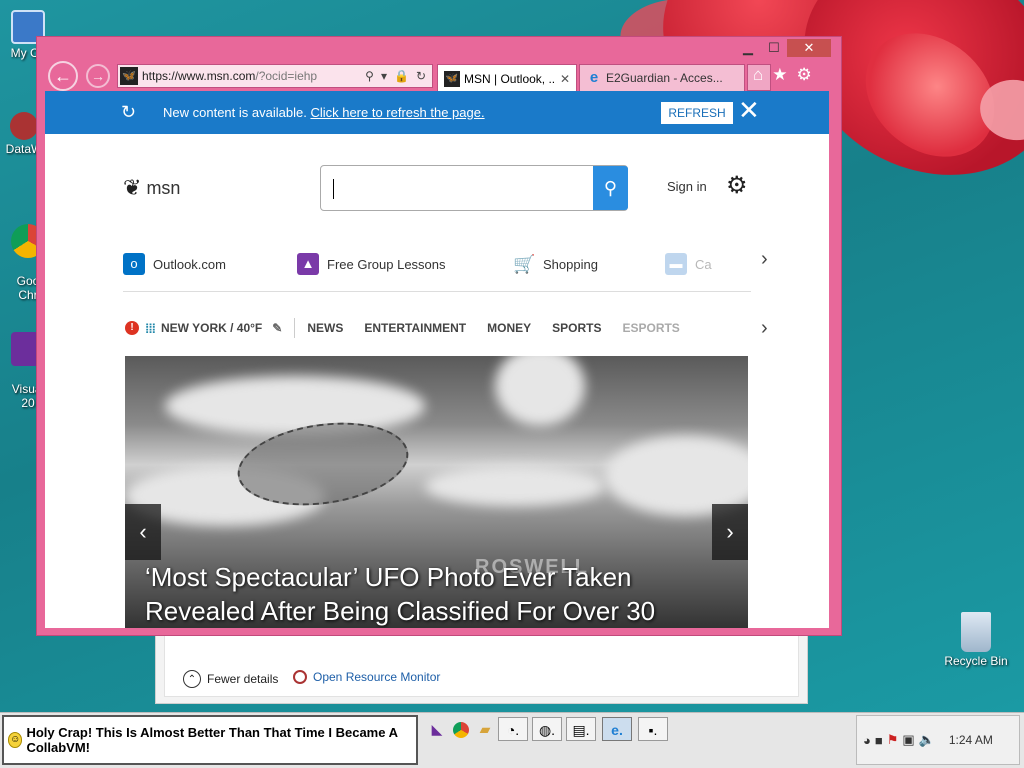 The image size is (1024, 768). I want to click on desktop-icon-recycle-bin: Recycle Bin, so click(976, 640).